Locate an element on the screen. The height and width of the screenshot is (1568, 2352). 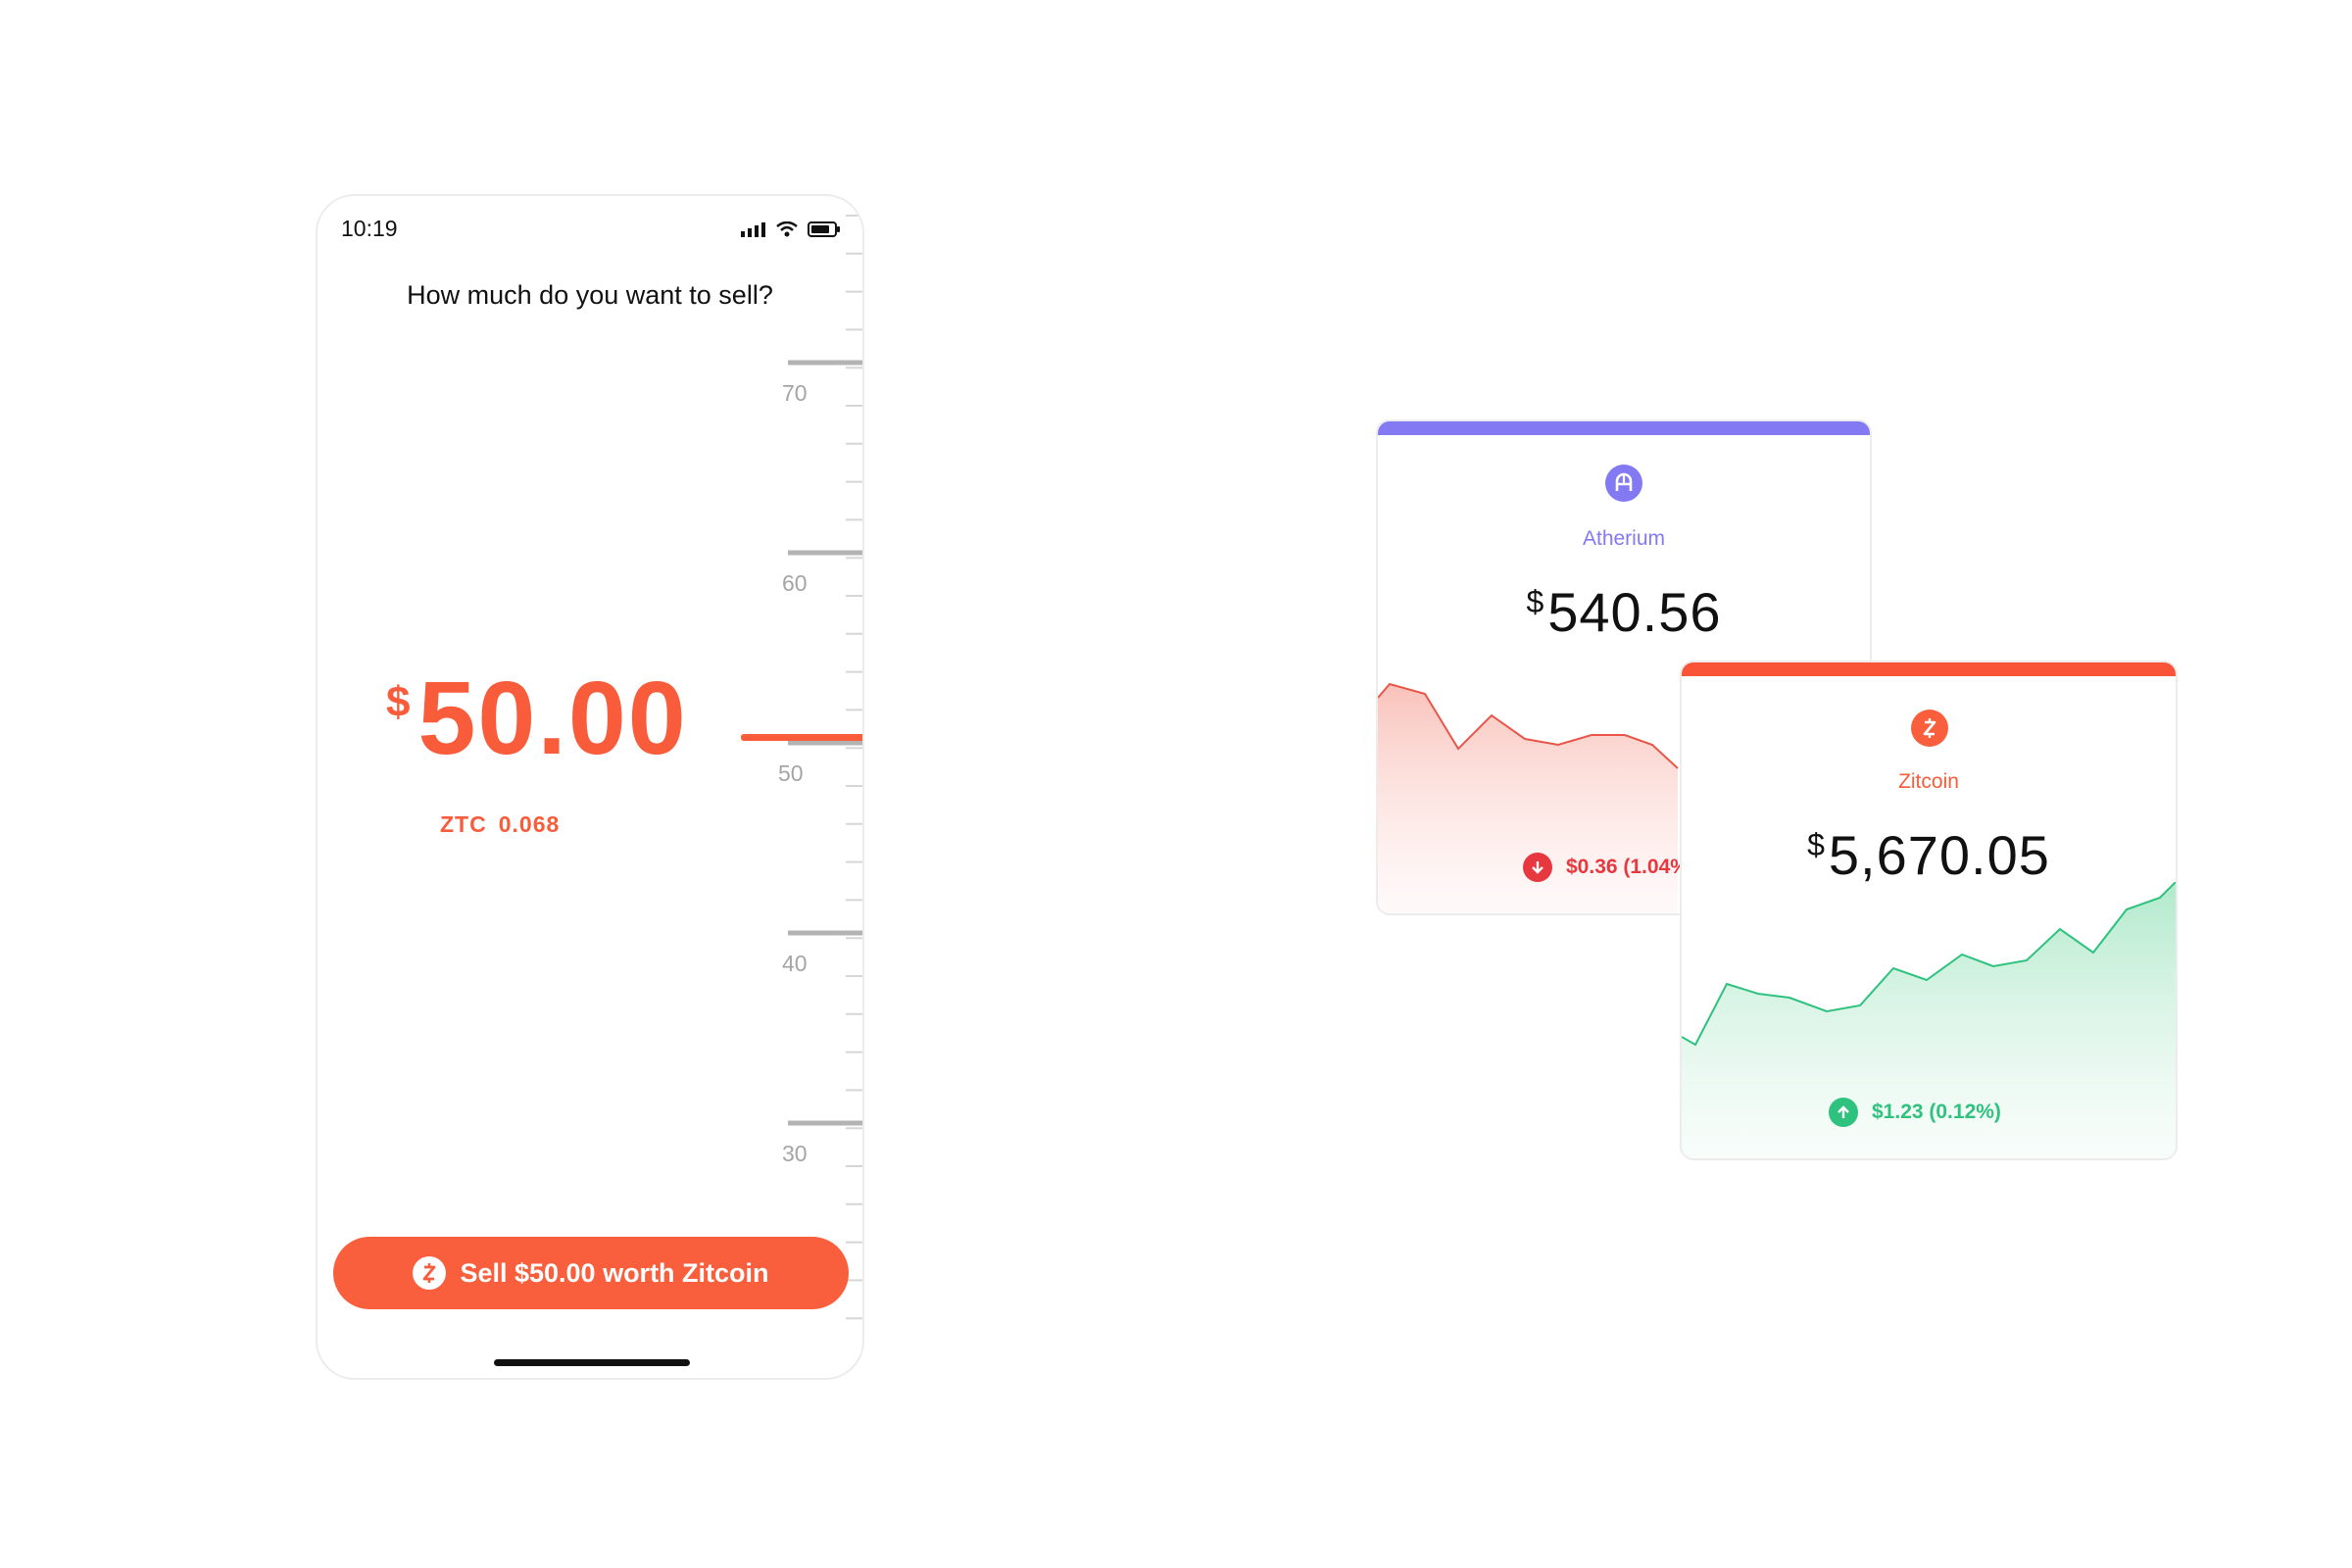
home-indicator is located at coordinates (592, 1362).